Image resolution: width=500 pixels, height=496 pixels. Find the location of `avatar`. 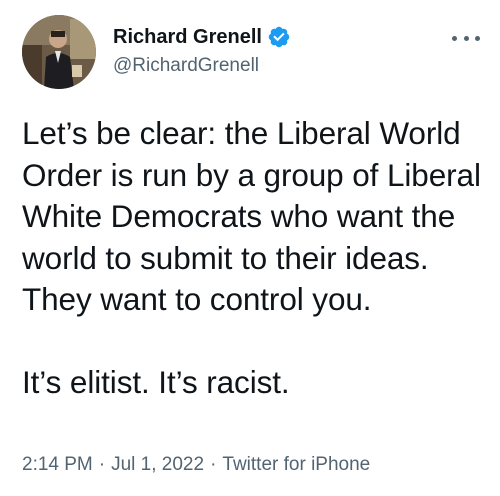

avatar is located at coordinates (59, 52).